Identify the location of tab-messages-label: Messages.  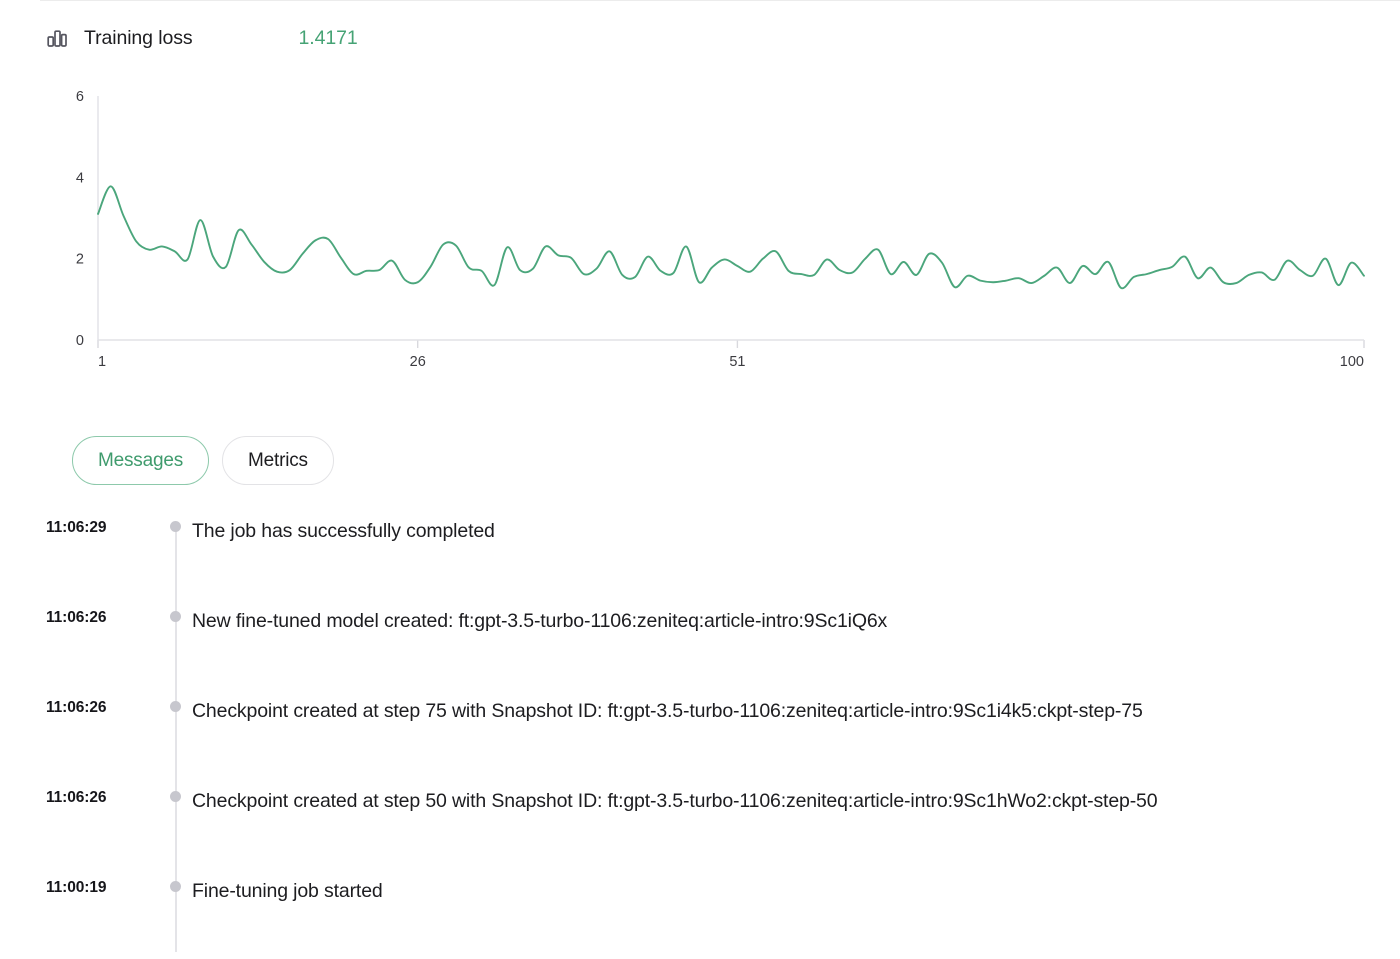
(140, 460).